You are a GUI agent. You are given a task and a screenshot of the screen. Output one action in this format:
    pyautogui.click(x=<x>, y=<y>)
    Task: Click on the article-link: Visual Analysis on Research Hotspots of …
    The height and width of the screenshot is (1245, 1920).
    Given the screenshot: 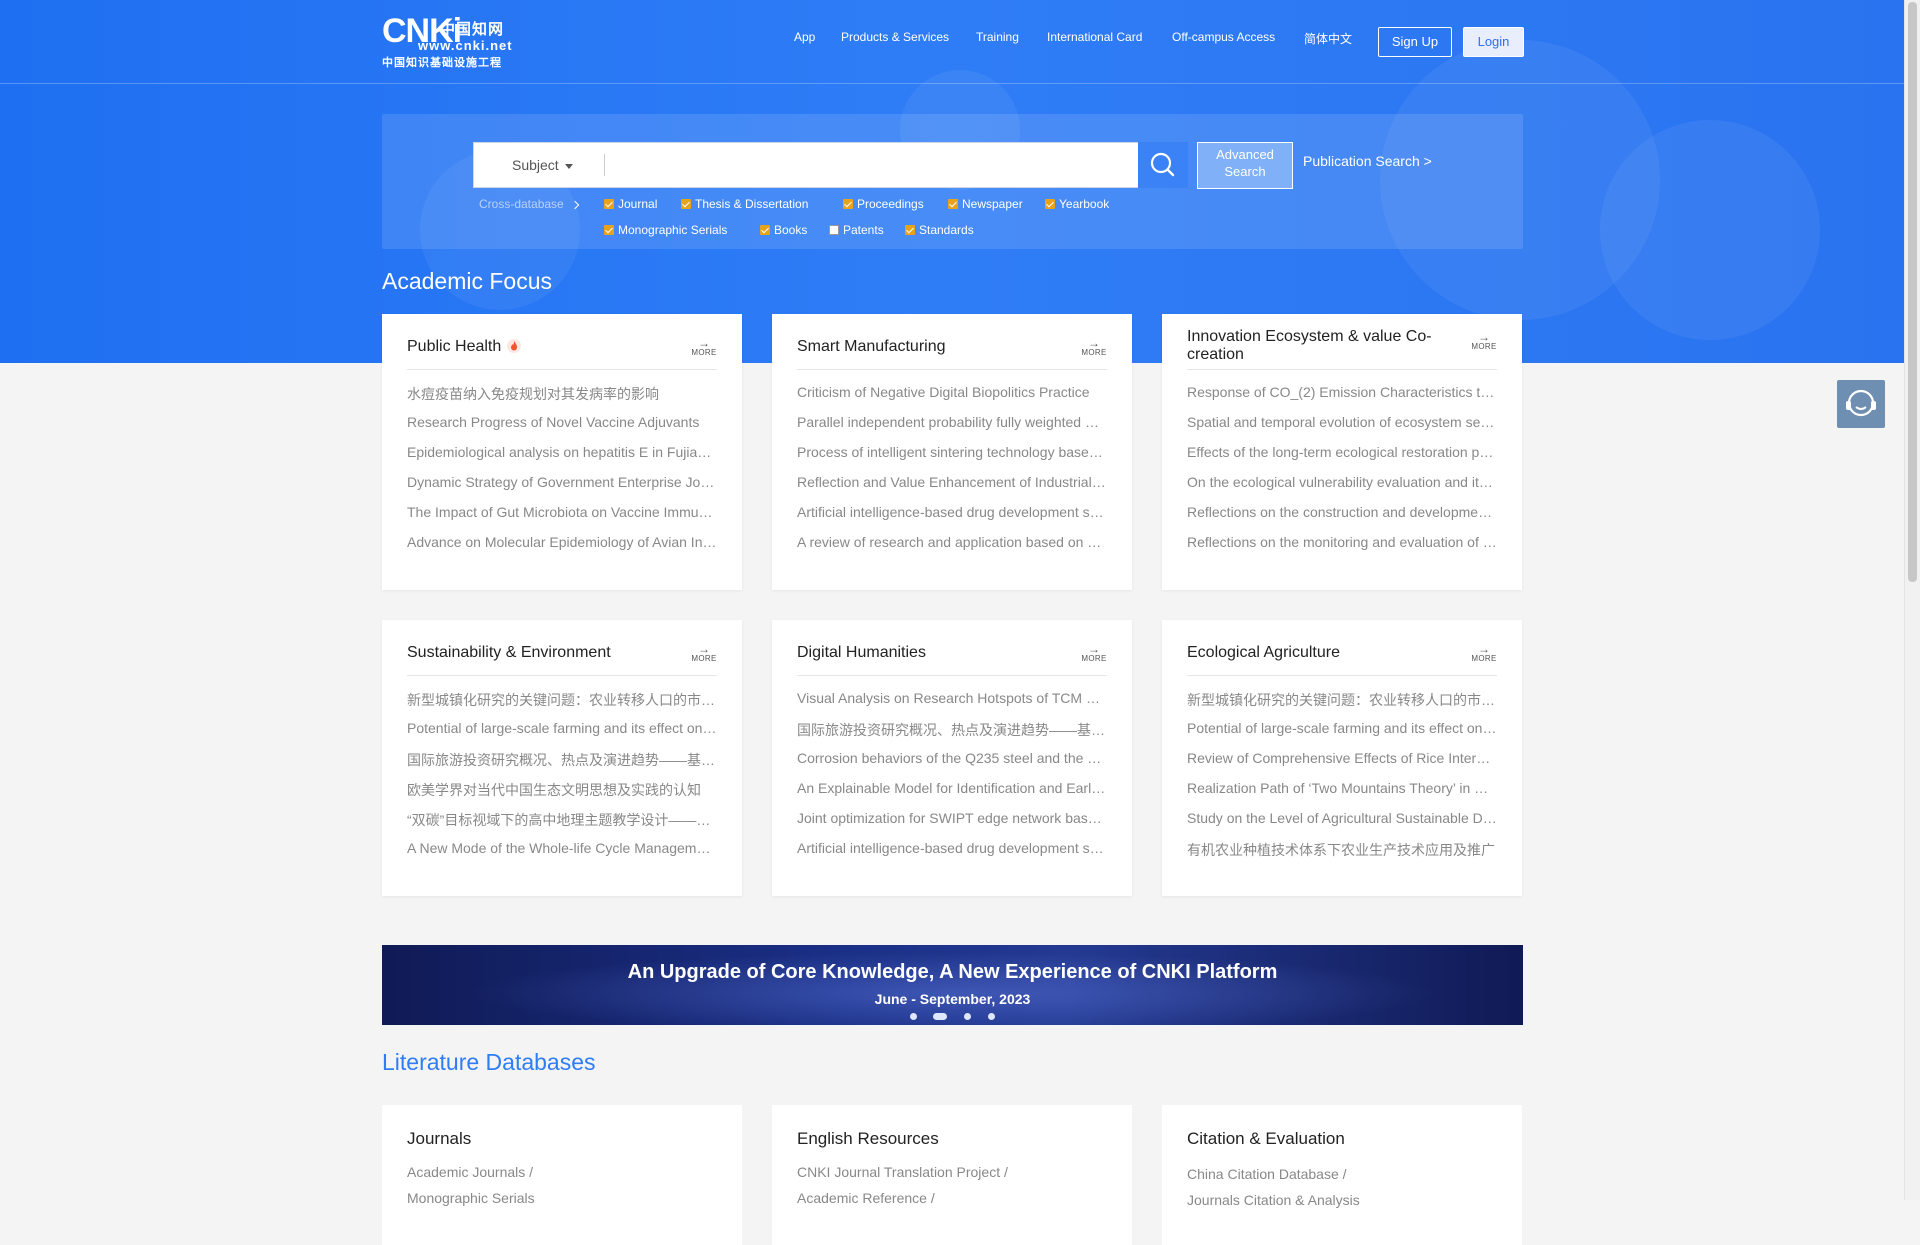 What is the action you would take?
    pyautogui.click(x=952, y=698)
    